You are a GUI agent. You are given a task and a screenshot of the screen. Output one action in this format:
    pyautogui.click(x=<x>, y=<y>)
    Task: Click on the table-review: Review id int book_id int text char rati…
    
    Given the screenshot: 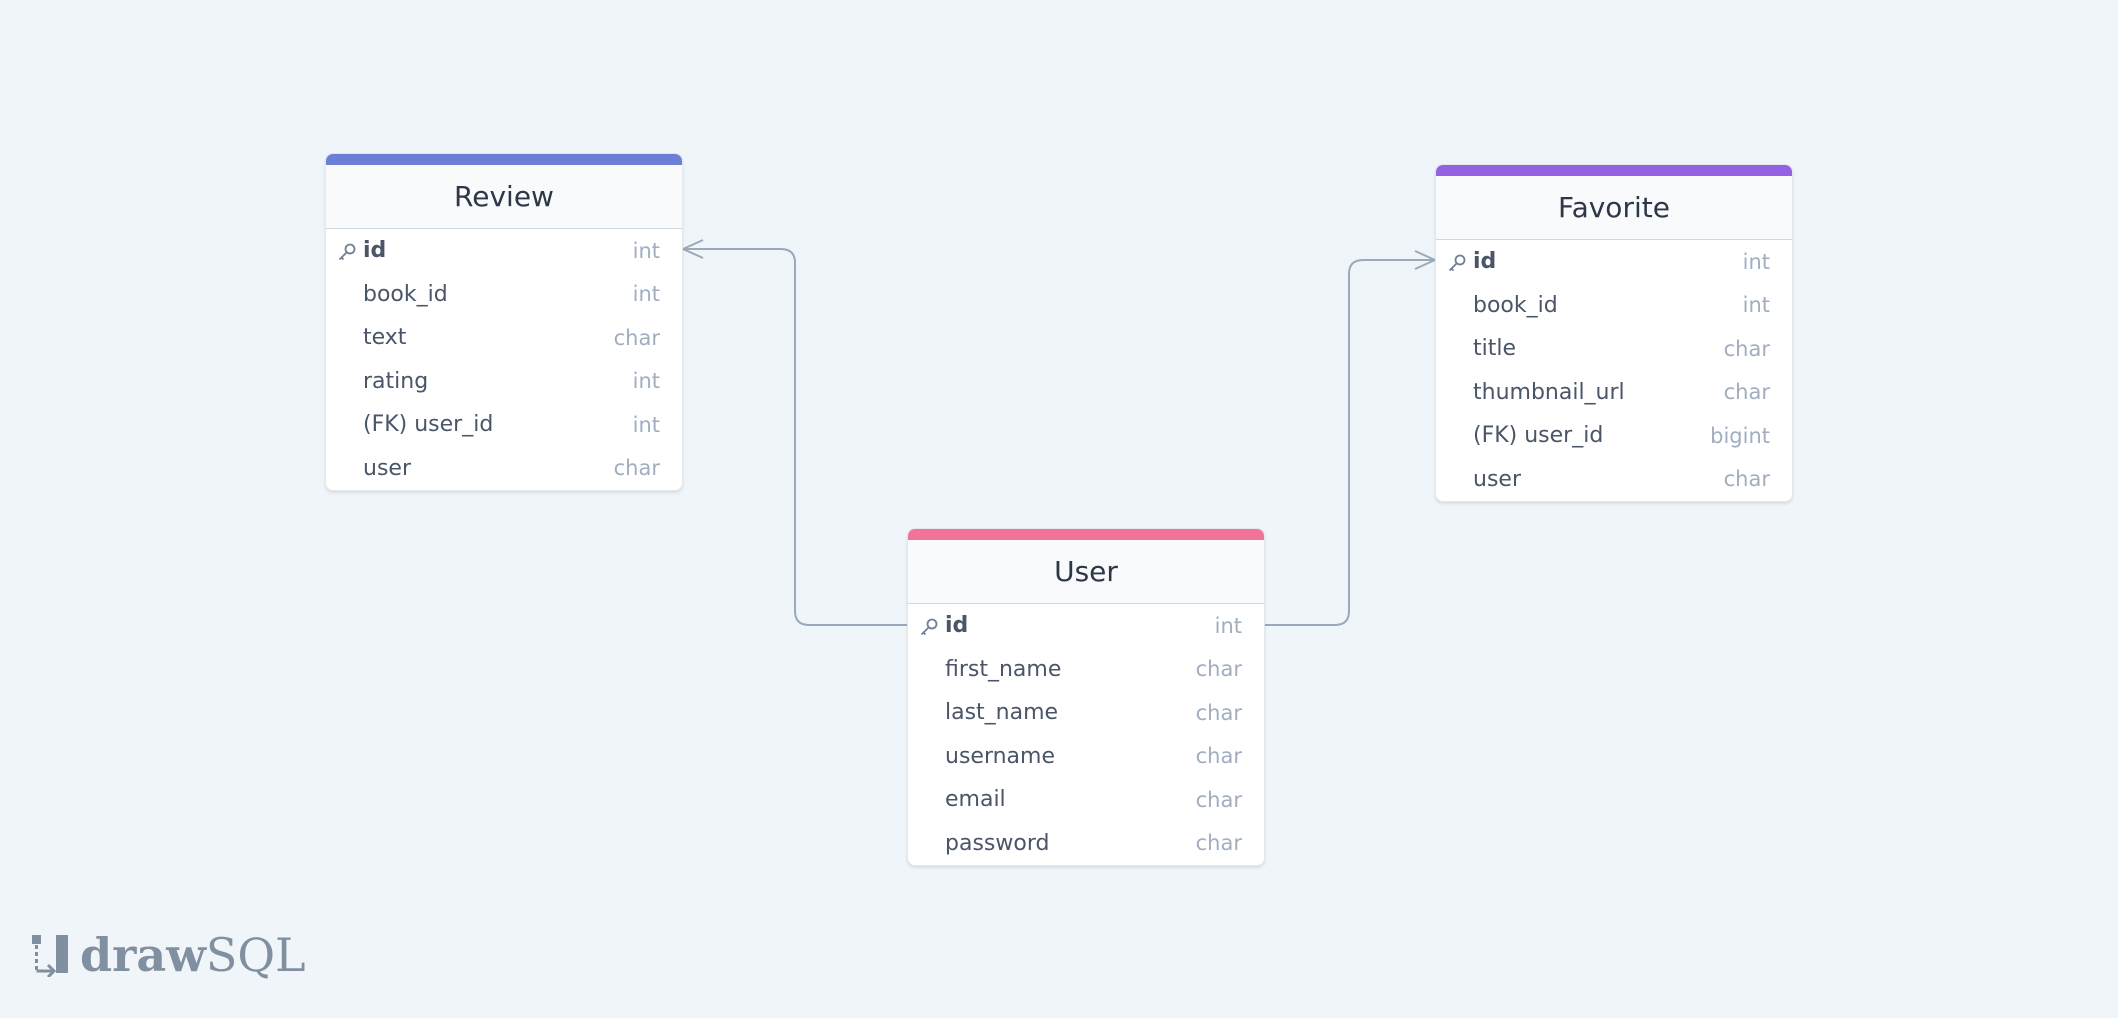 What is the action you would take?
    pyautogui.click(x=504, y=322)
    